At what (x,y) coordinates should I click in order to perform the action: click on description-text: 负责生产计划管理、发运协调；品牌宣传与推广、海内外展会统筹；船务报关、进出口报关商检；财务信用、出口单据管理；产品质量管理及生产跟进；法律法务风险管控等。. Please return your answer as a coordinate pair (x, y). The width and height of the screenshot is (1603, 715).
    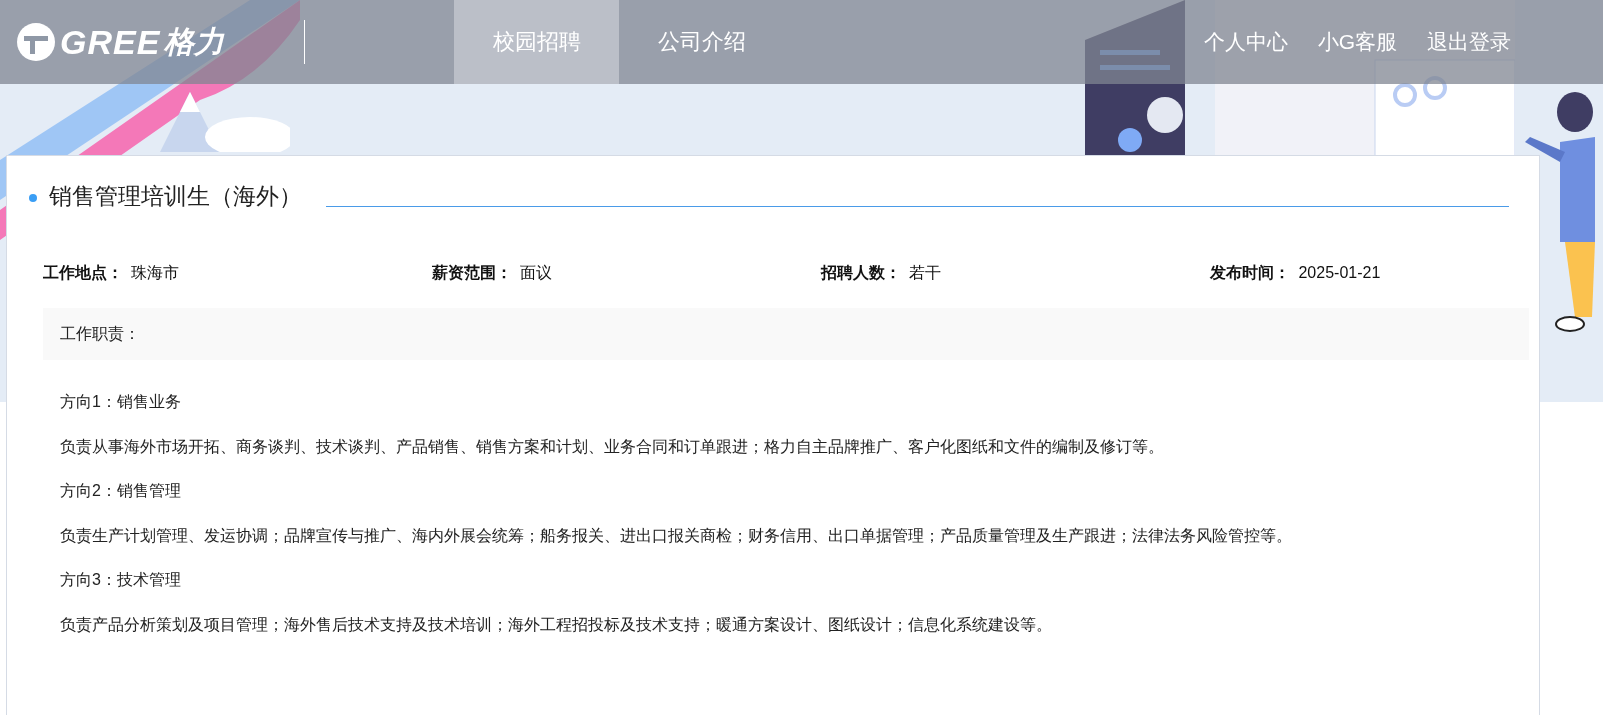
    Looking at the image, I should click on (676, 535).